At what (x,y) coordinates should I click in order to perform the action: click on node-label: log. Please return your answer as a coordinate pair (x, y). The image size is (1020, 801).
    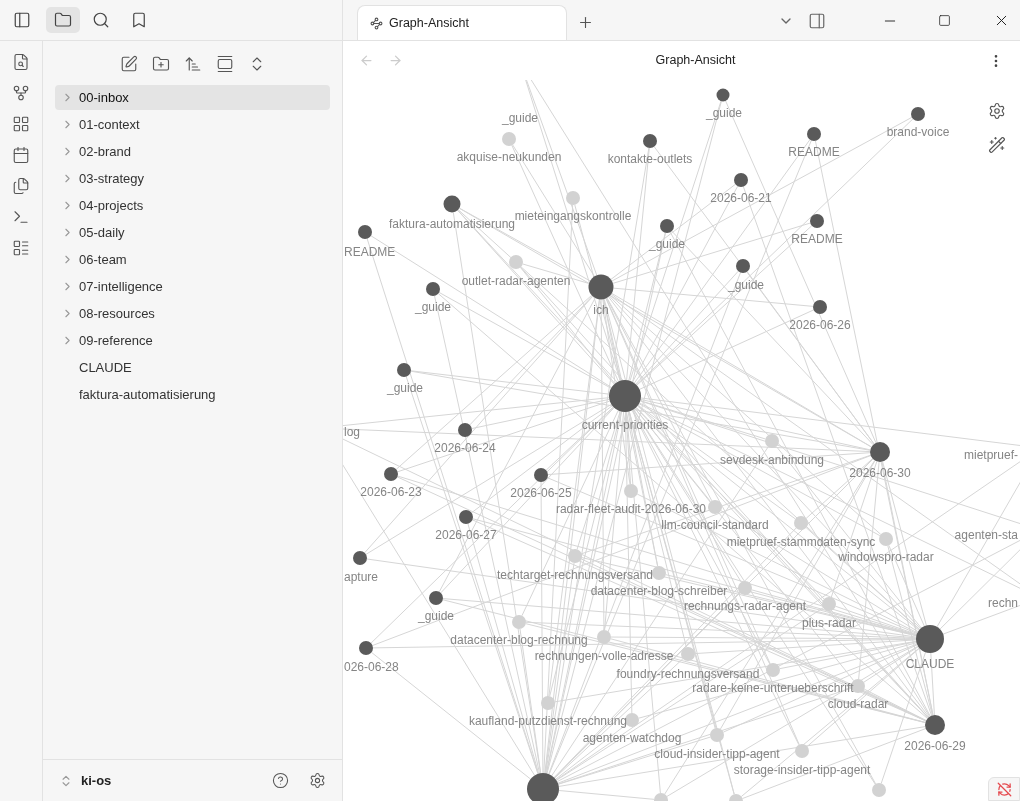
    Looking at the image, I should click on (352, 432).